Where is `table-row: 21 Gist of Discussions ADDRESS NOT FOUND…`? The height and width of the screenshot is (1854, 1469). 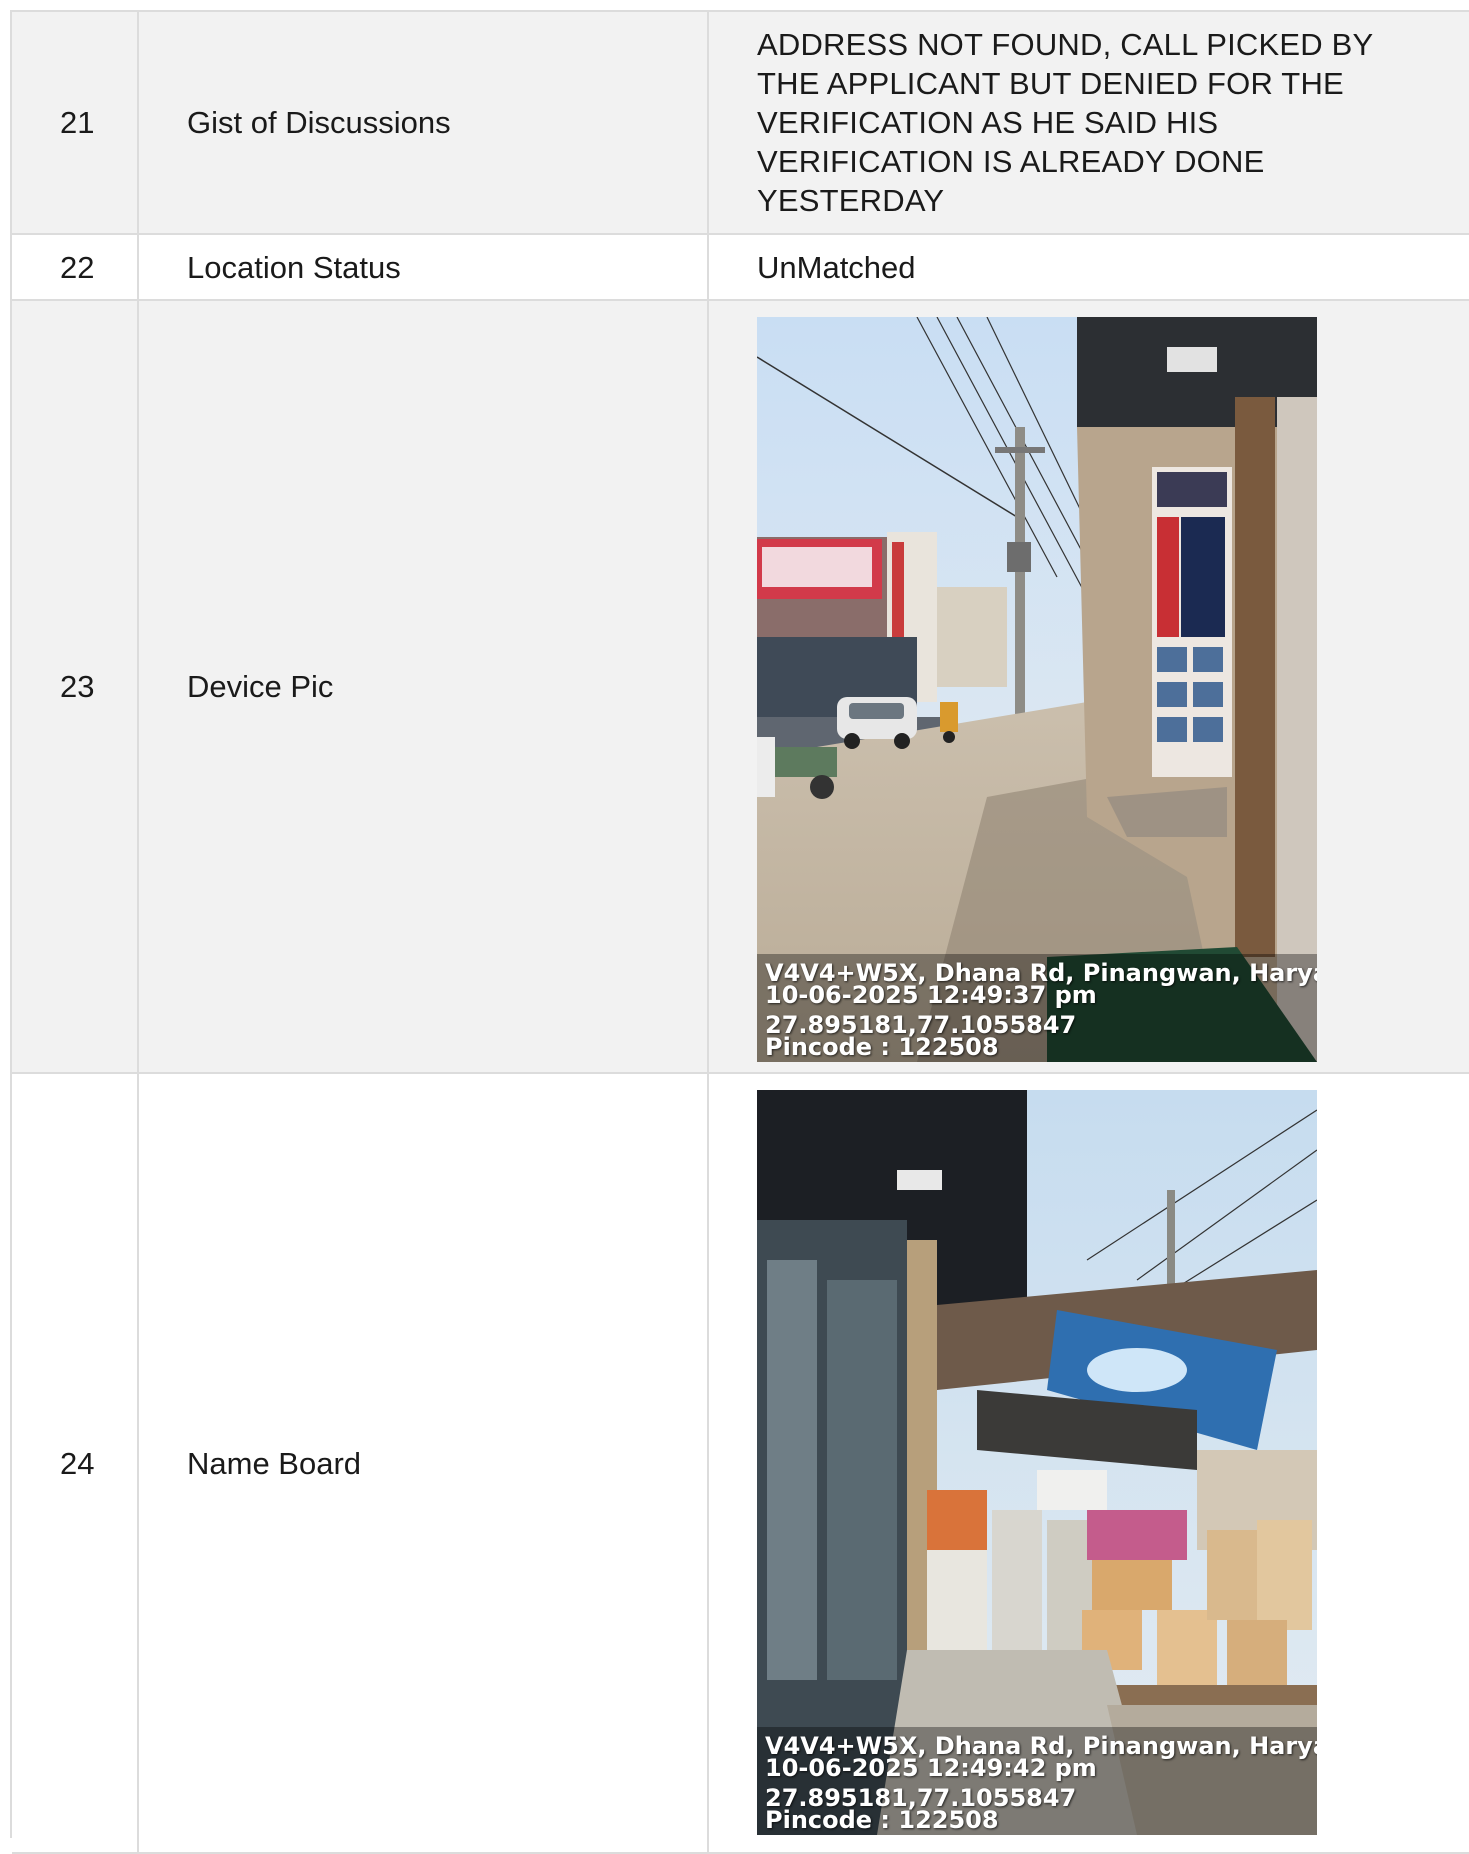
table-row: 21 Gist of Discussions ADDRESS NOT FOUND… is located at coordinates (740, 123).